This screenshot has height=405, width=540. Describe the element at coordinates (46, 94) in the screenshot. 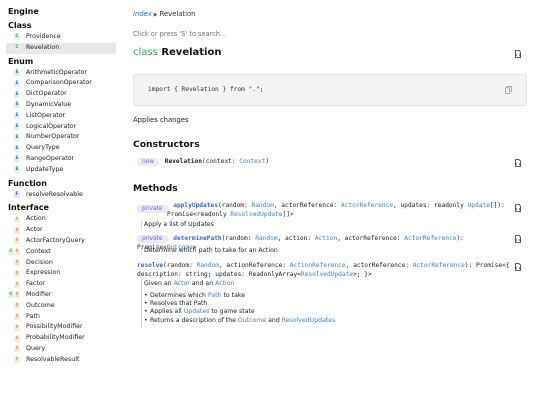

I see `sidebar-item-label: DictOperator` at that location.